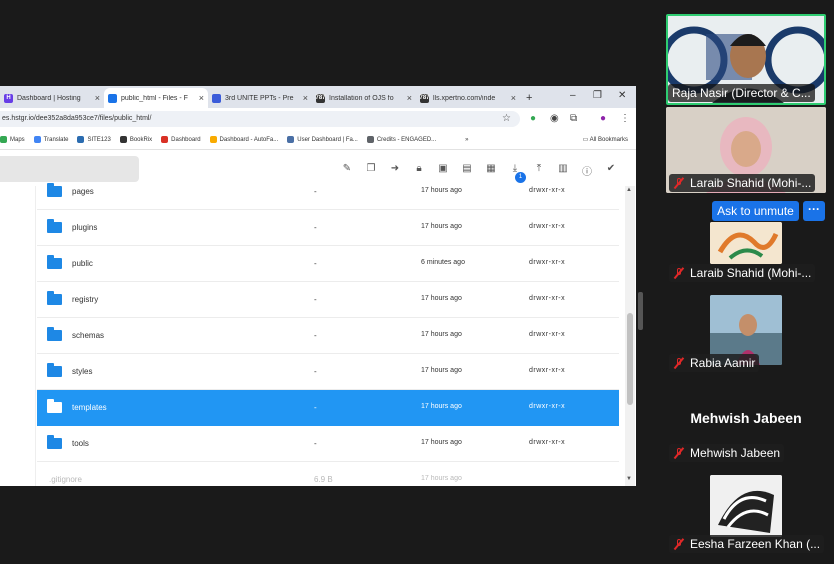 The width and height of the screenshot is (834, 564). I want to click on browser-tab: public_html - Files - F ×, so click(156, 98).